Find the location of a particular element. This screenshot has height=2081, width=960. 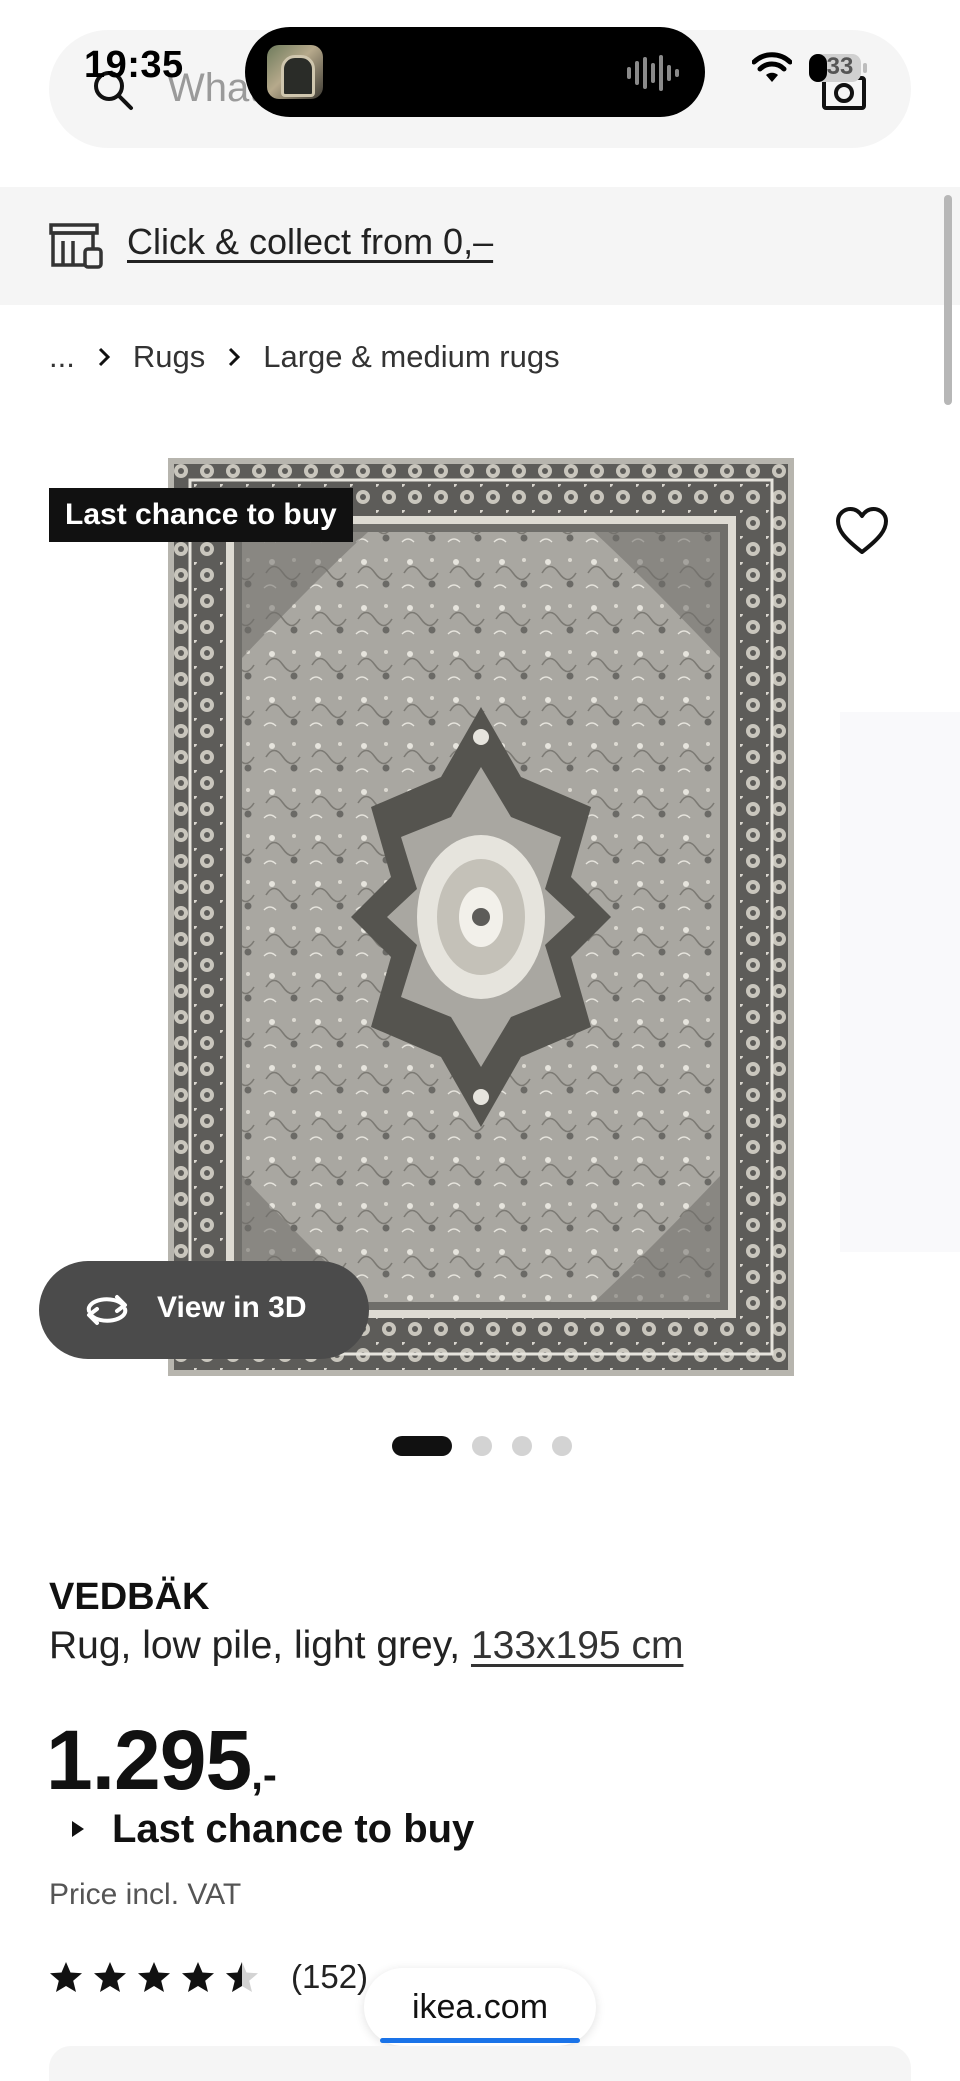

dynamic-island is located at coordinates (475, 72).